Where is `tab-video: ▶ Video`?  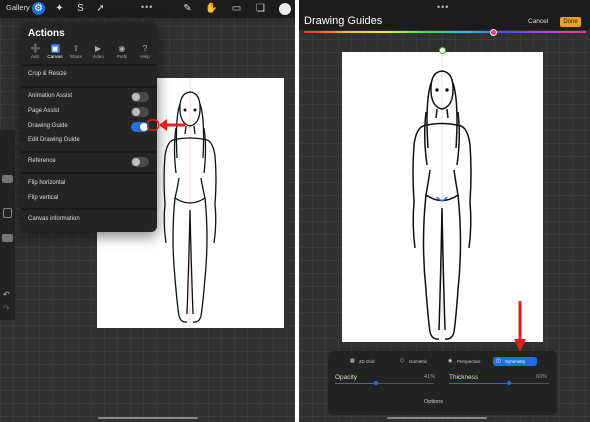 tab-video: ▶ Video is located at coordinates (98, 51).